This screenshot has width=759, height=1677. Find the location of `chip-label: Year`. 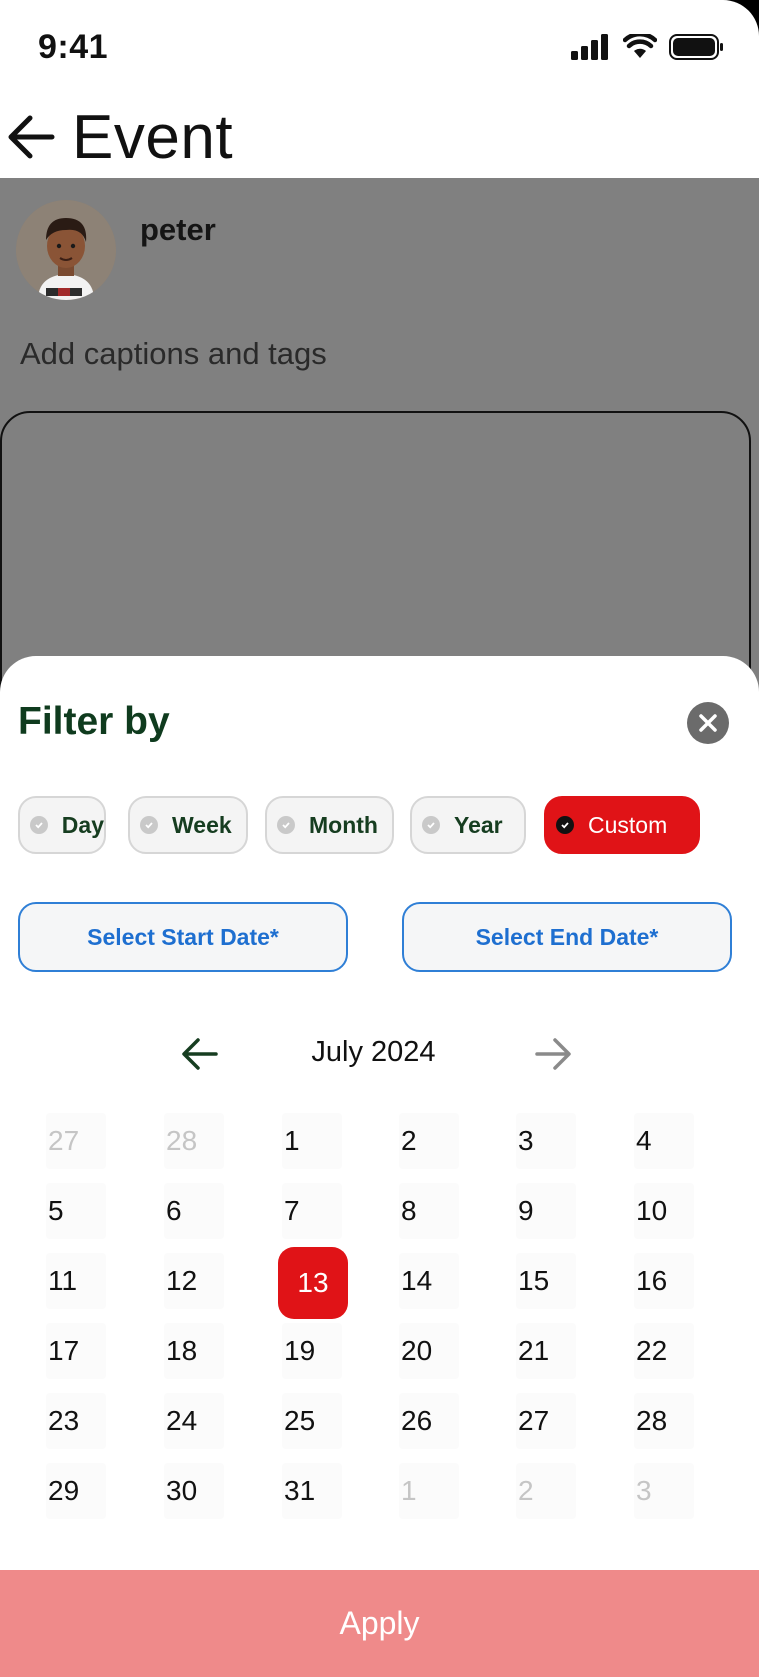

chip-label: Year is located at coordinates (478, 824).